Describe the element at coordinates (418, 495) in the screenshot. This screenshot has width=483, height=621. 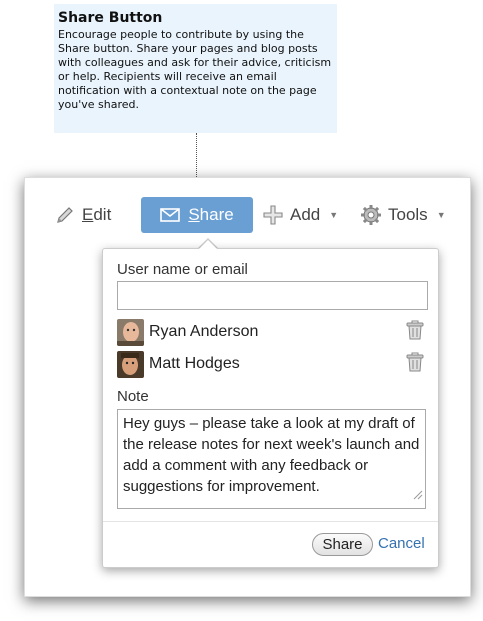
I see `resize-grip-icon` at that location.